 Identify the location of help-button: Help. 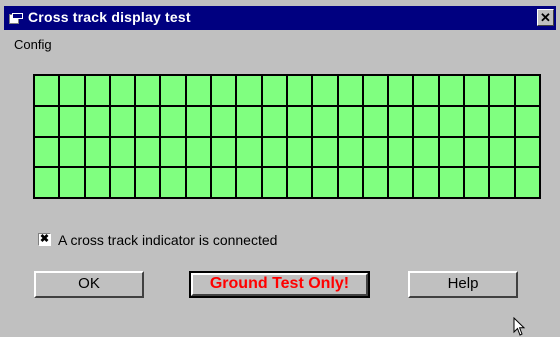
(463, 284).